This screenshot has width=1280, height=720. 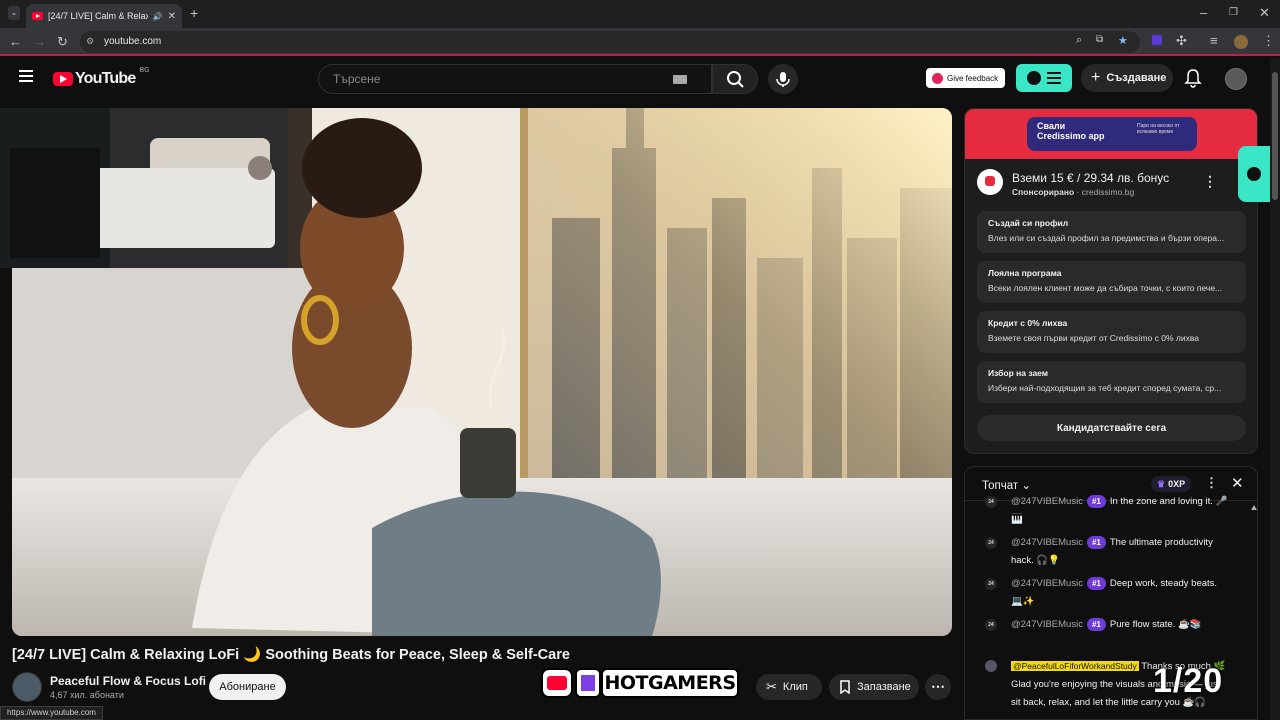 I want to click on webcam-bedroom-illustration, so click(x=144, y=188).